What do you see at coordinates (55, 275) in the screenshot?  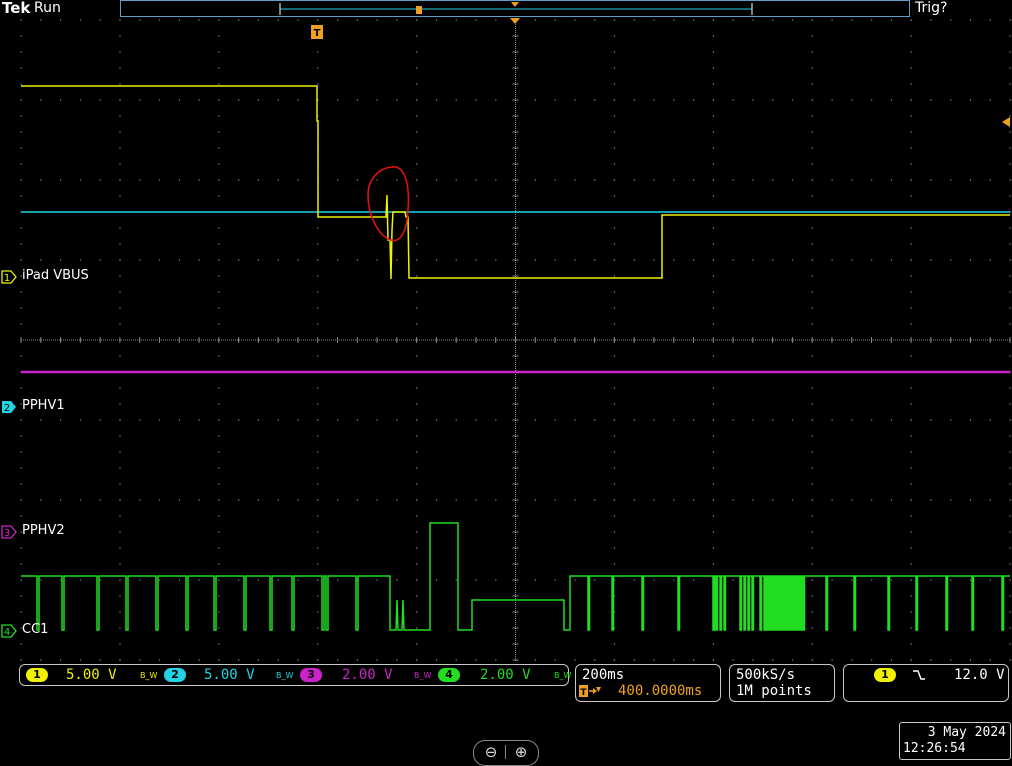 I see `ch1-label: iPad VBUS` at bounding box center [55, 275].